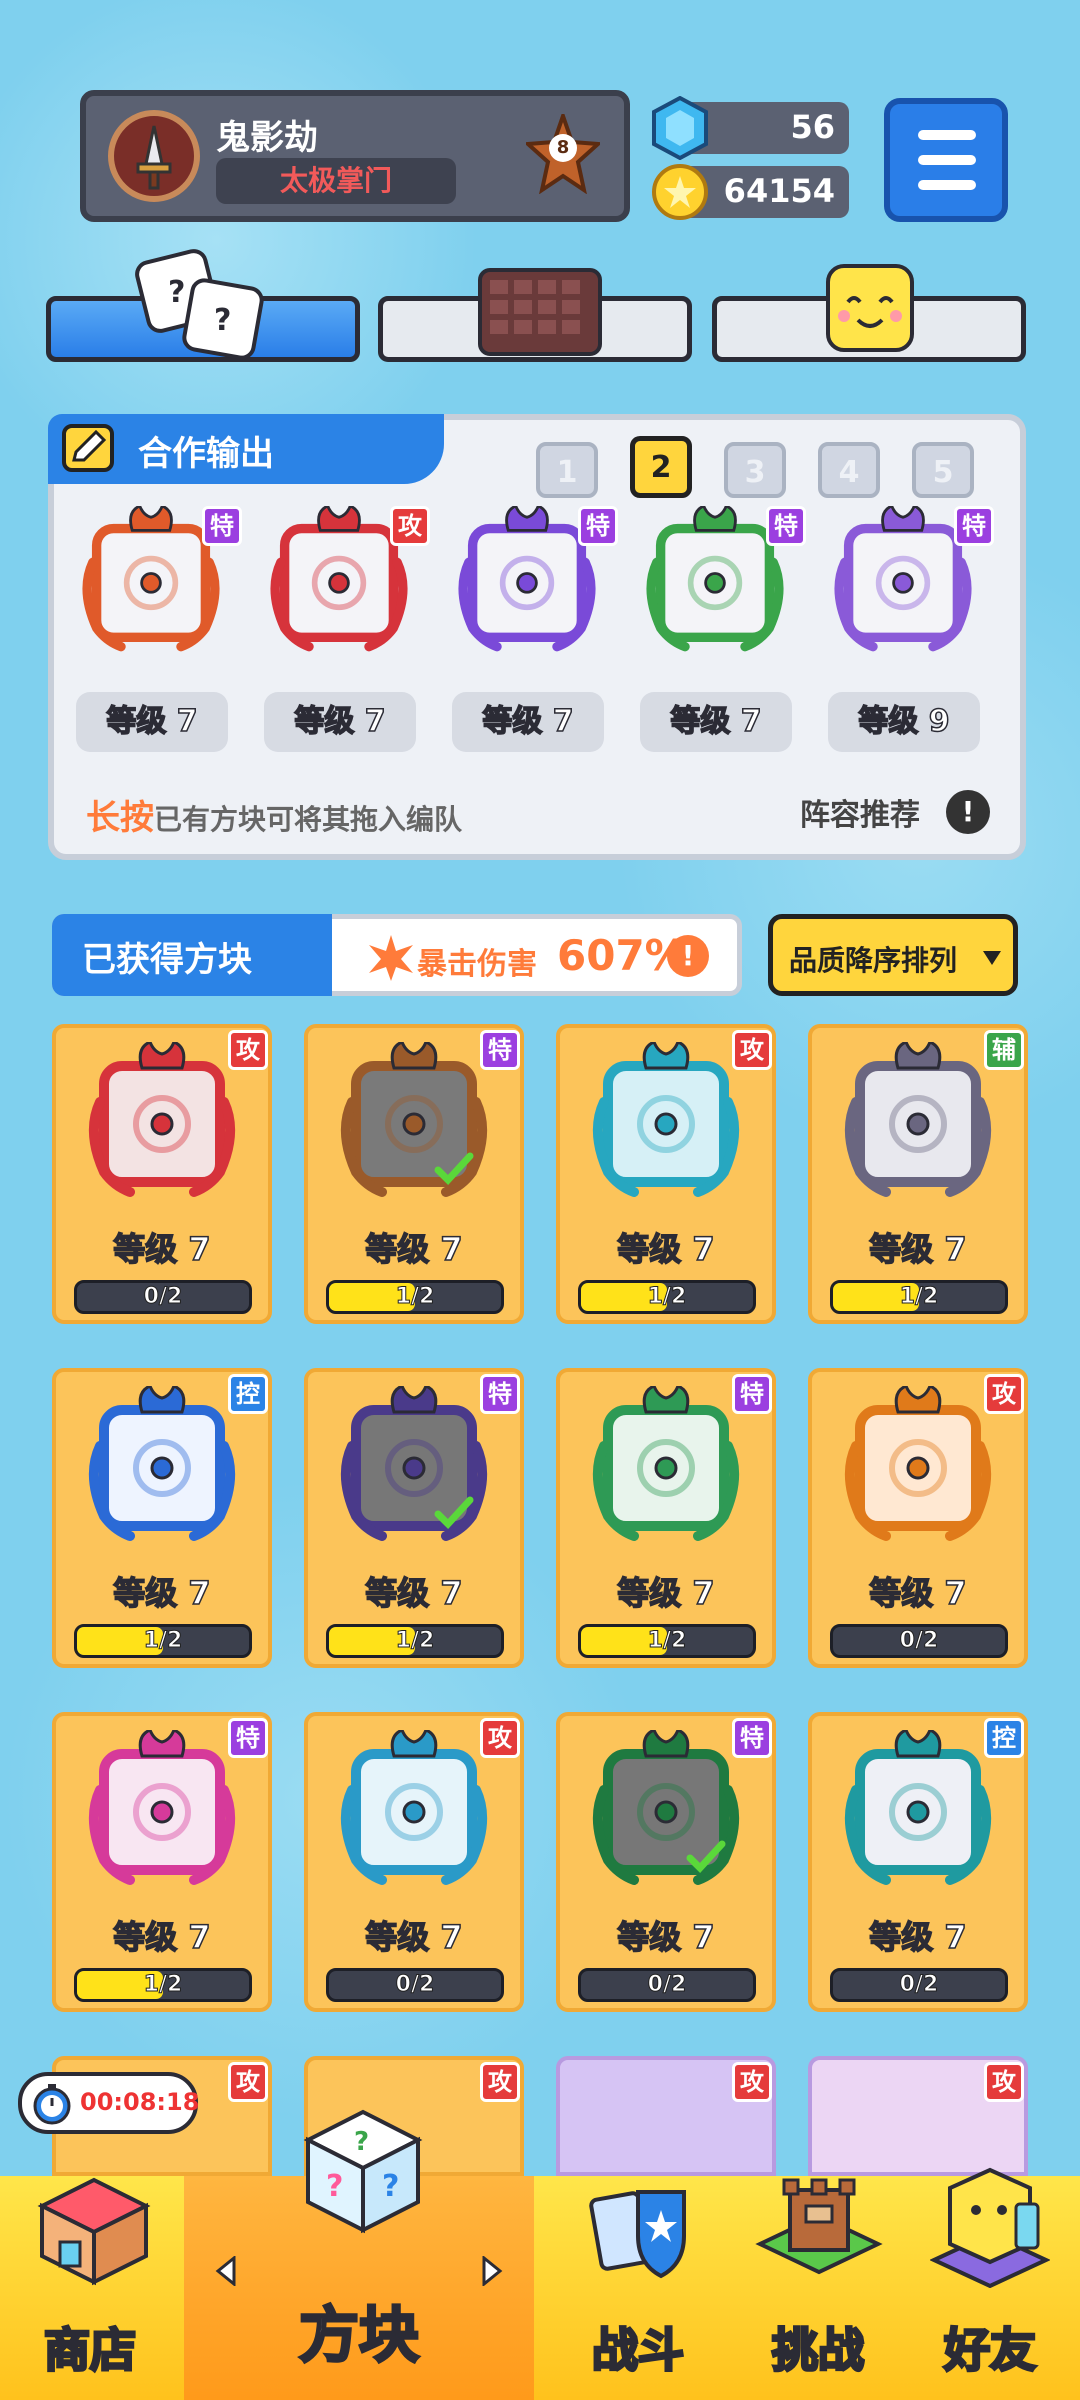  I want to click on menu-bar, so click(947, 160).